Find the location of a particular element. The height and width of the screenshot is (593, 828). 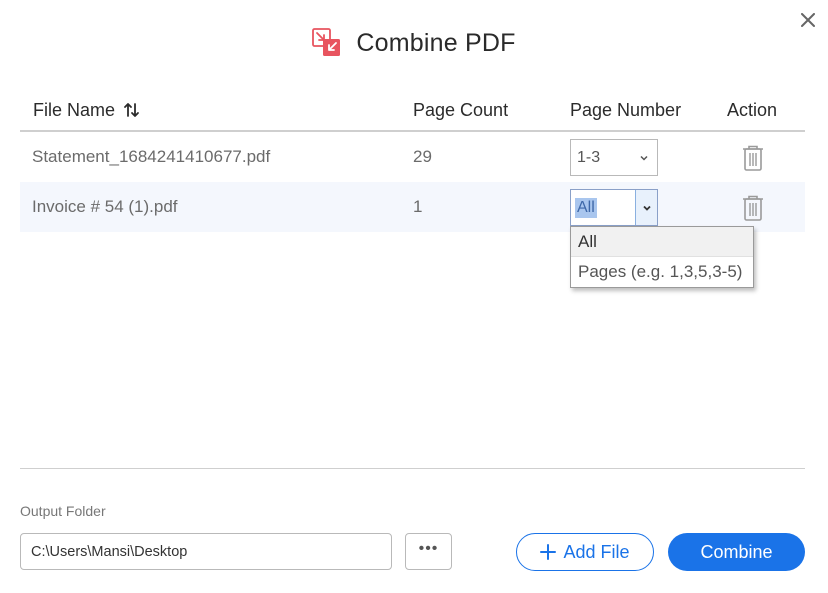

dropdown-option-all: All is located at coordinates (662, 242).